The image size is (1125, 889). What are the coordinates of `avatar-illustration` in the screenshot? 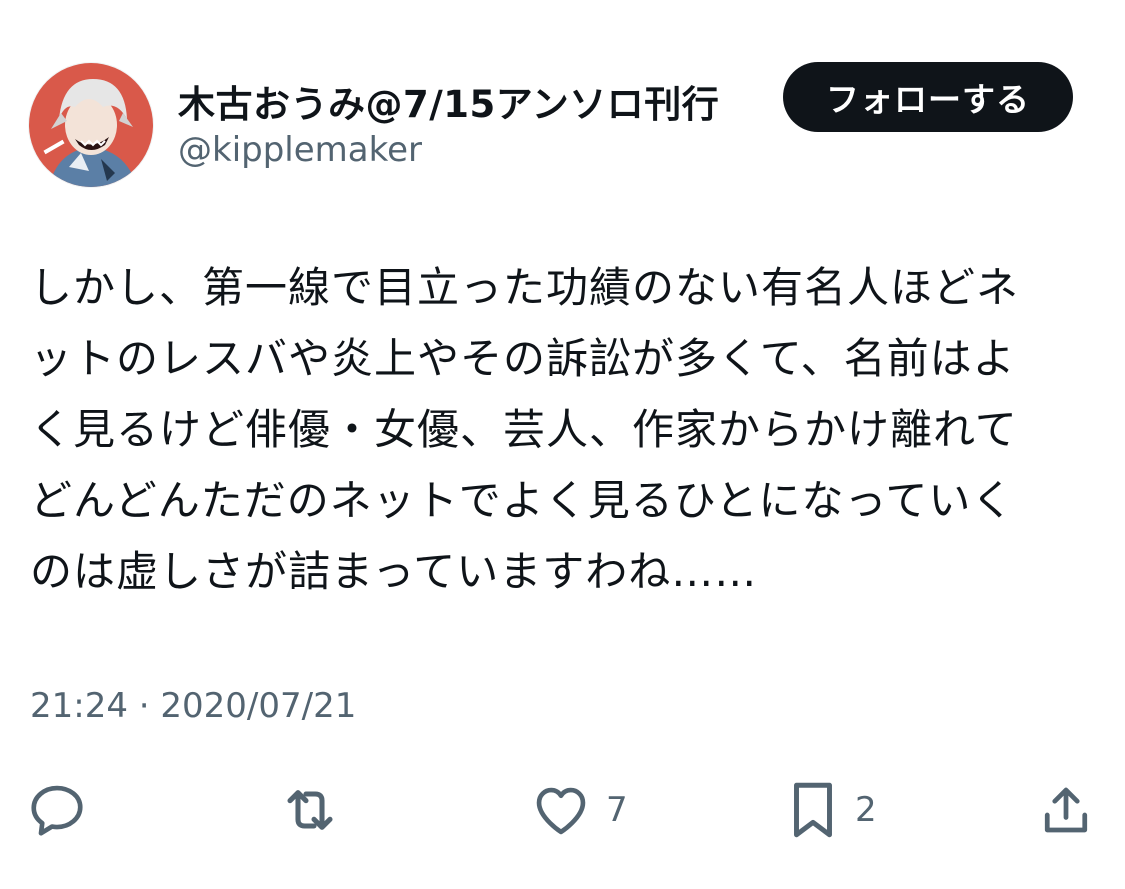 It's located at (91, 125).